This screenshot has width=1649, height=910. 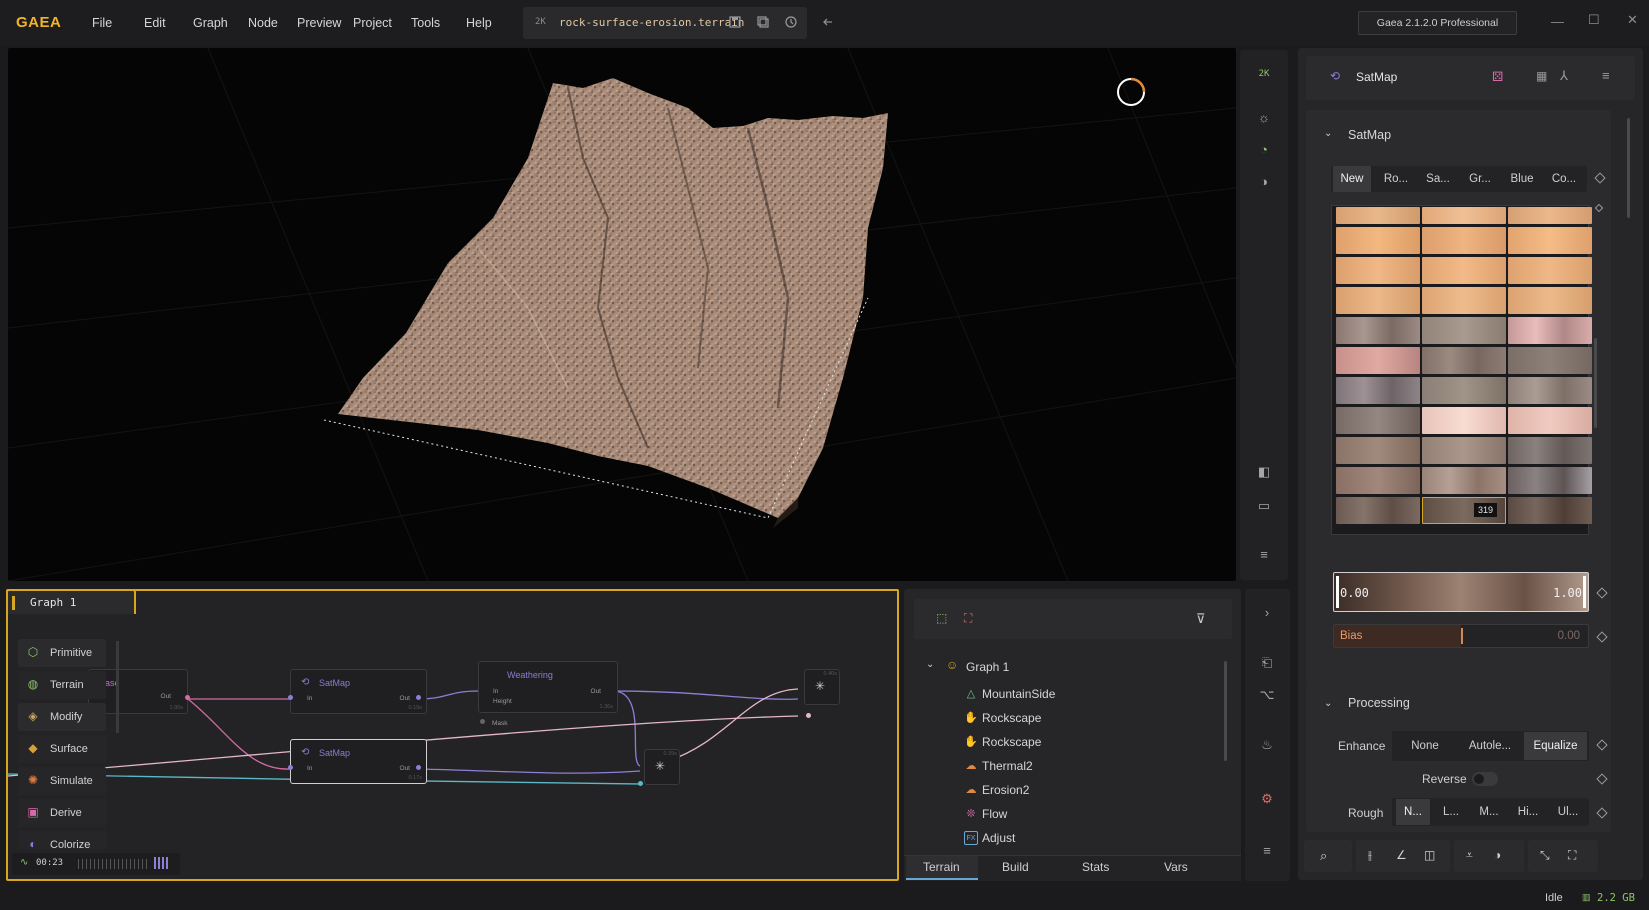 What do you see at coordinates (1628, 168) in the screenshot?
I see `properties-scrollbar` at bounding box center [1628, 168].